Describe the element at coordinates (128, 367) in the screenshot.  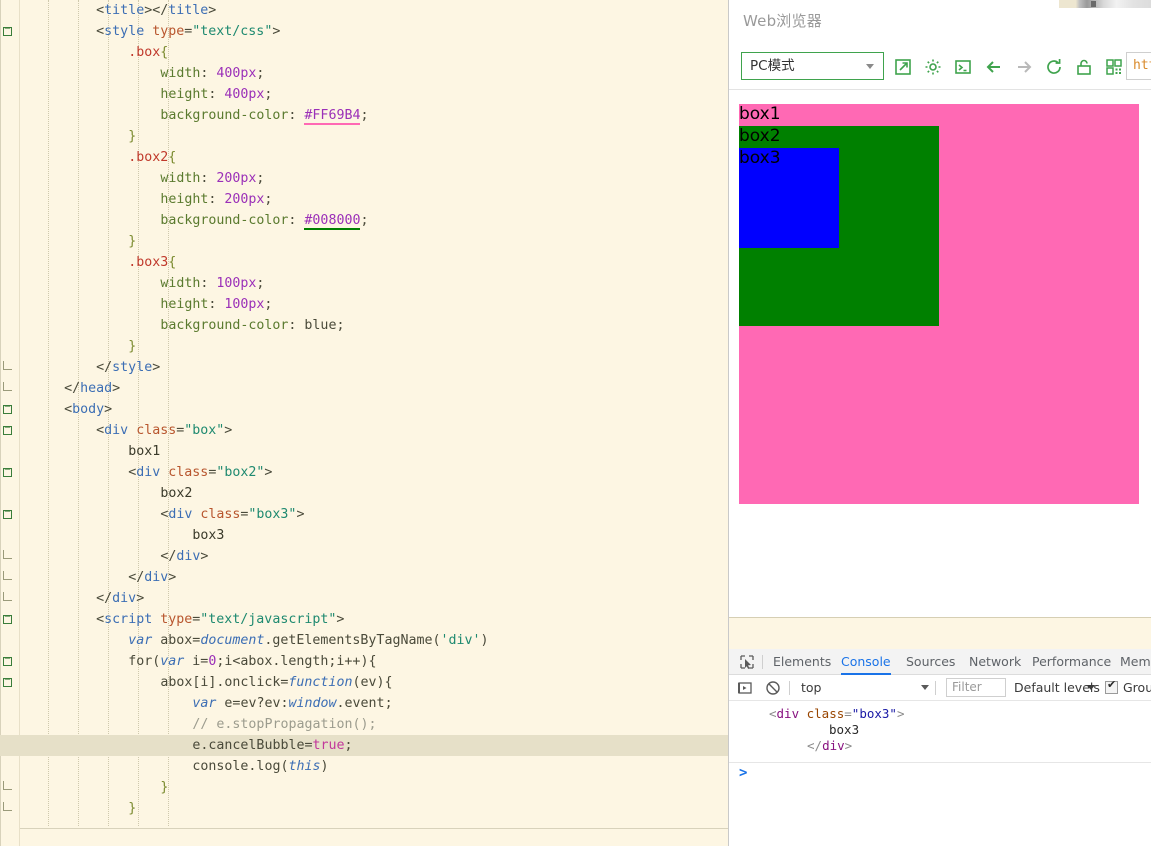
I see `code-line: </style>` at that location.